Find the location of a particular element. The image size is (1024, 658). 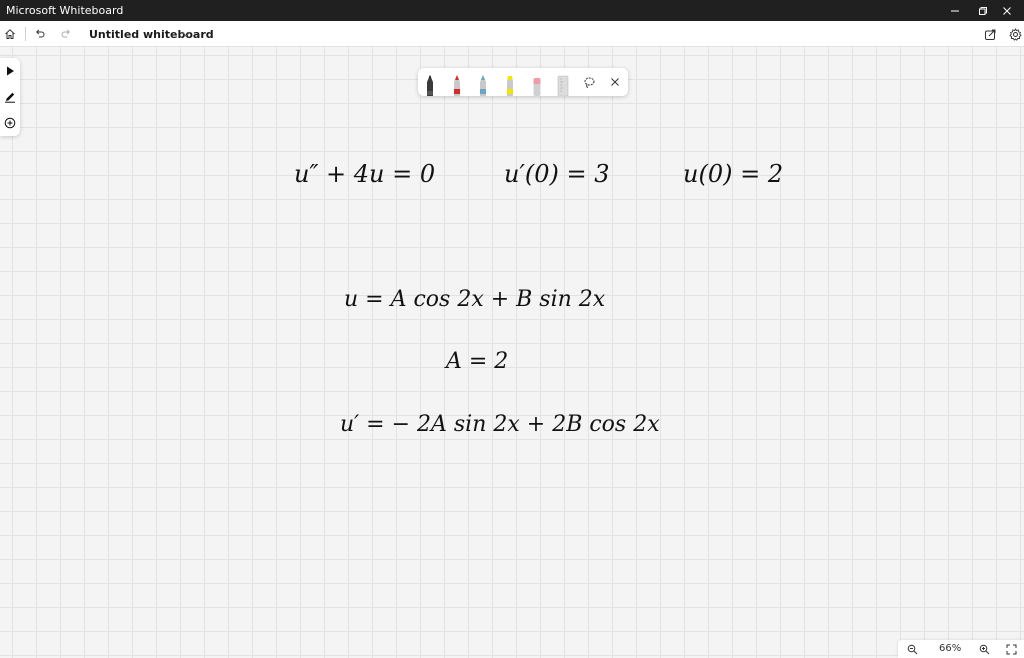

close-window-button is located at coordinates (1007, 10).